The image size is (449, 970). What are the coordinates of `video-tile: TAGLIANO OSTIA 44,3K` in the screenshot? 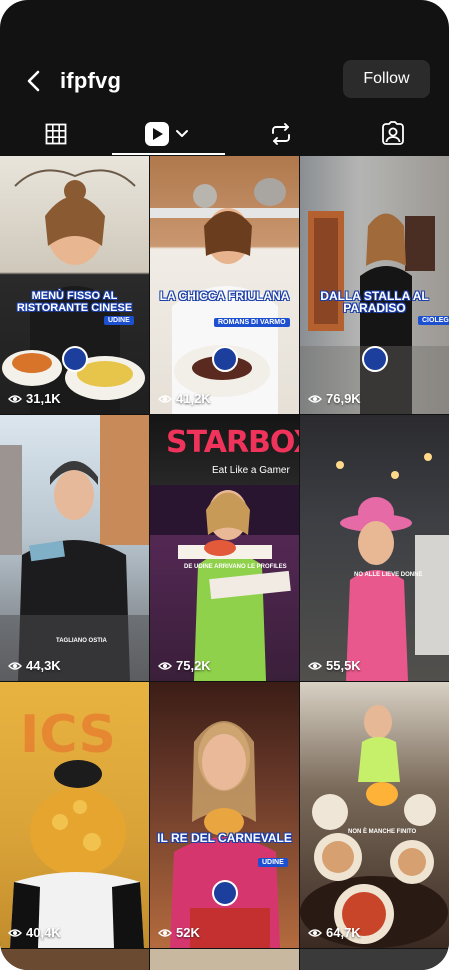 It's located at (74, 548).